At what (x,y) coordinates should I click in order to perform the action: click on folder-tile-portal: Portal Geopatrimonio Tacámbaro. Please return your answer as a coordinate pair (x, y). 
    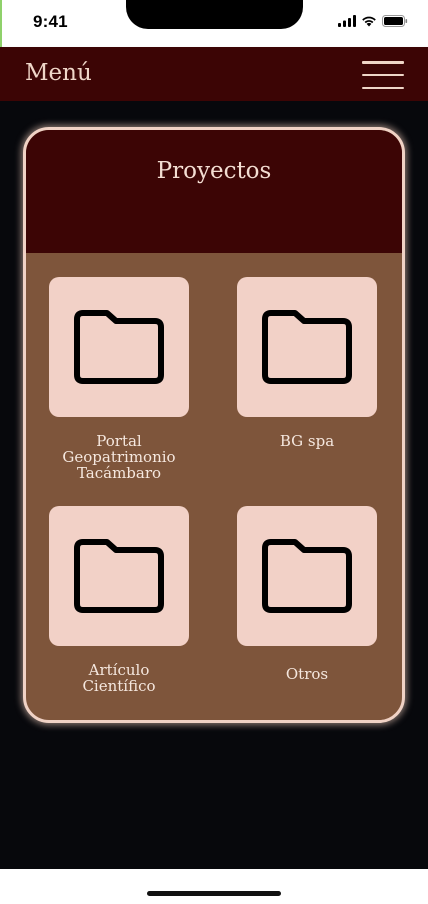
    Looking at the image, I should click on (119, 379).